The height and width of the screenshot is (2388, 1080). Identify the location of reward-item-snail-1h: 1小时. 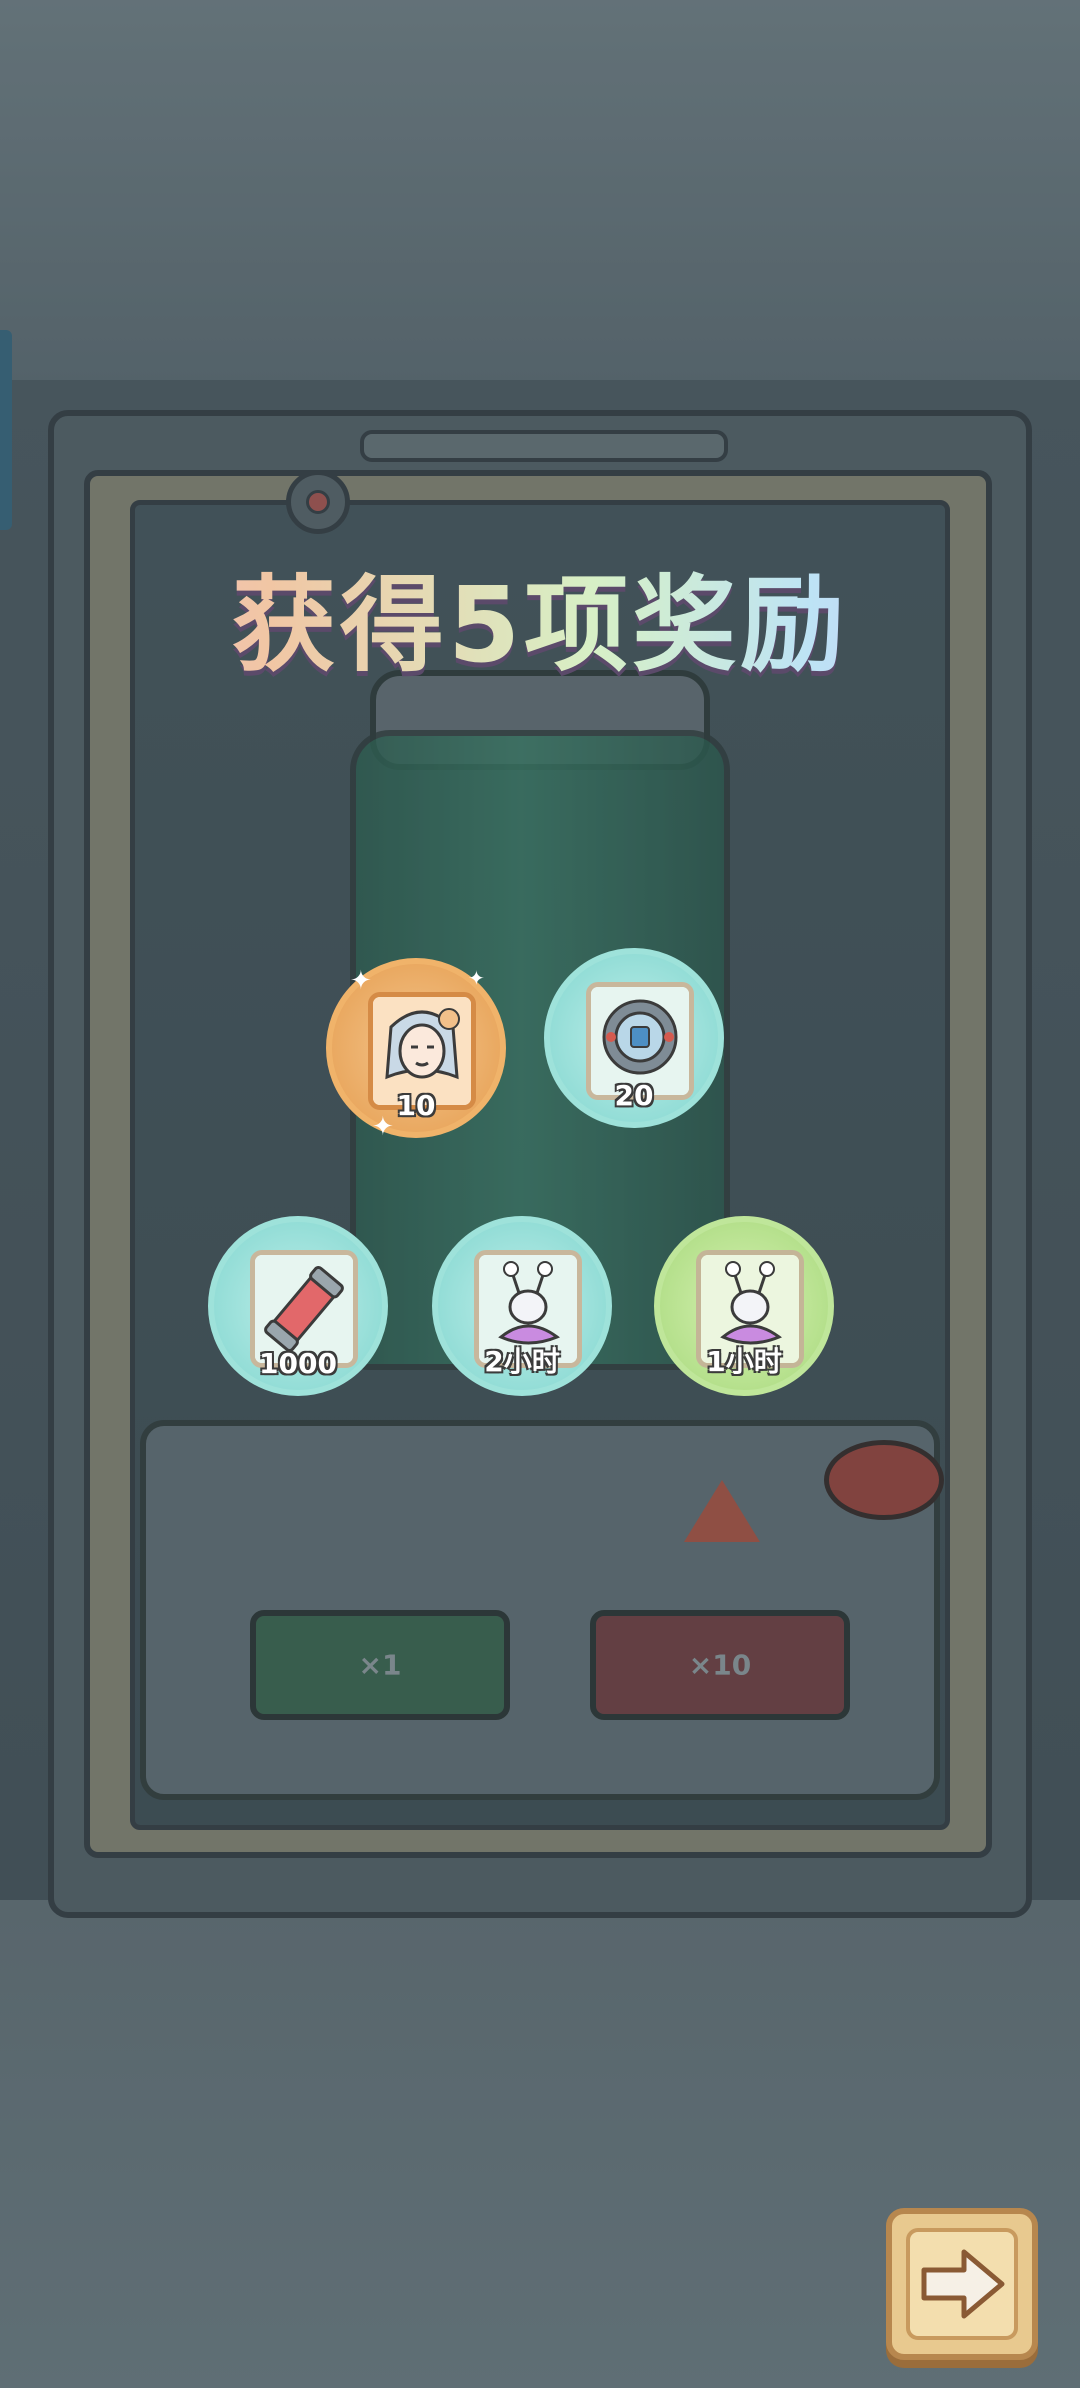
(744, 1306).